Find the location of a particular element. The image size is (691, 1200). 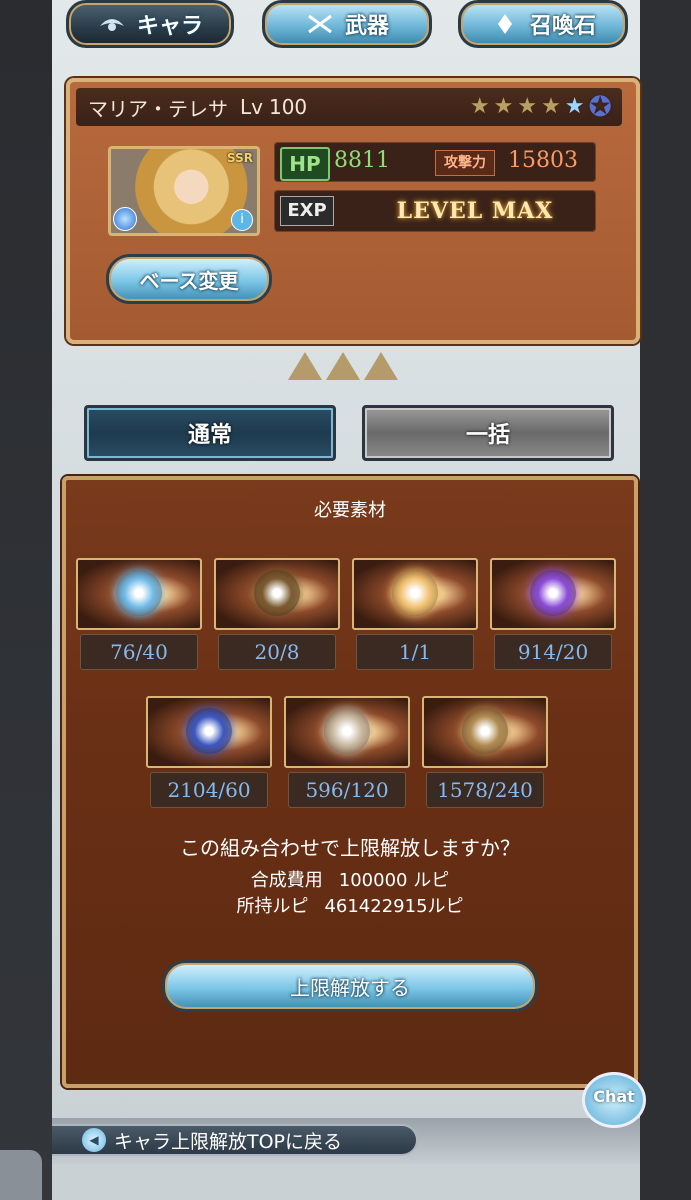

owned-label: 所持ルピ is located at coordinates (272, 906).